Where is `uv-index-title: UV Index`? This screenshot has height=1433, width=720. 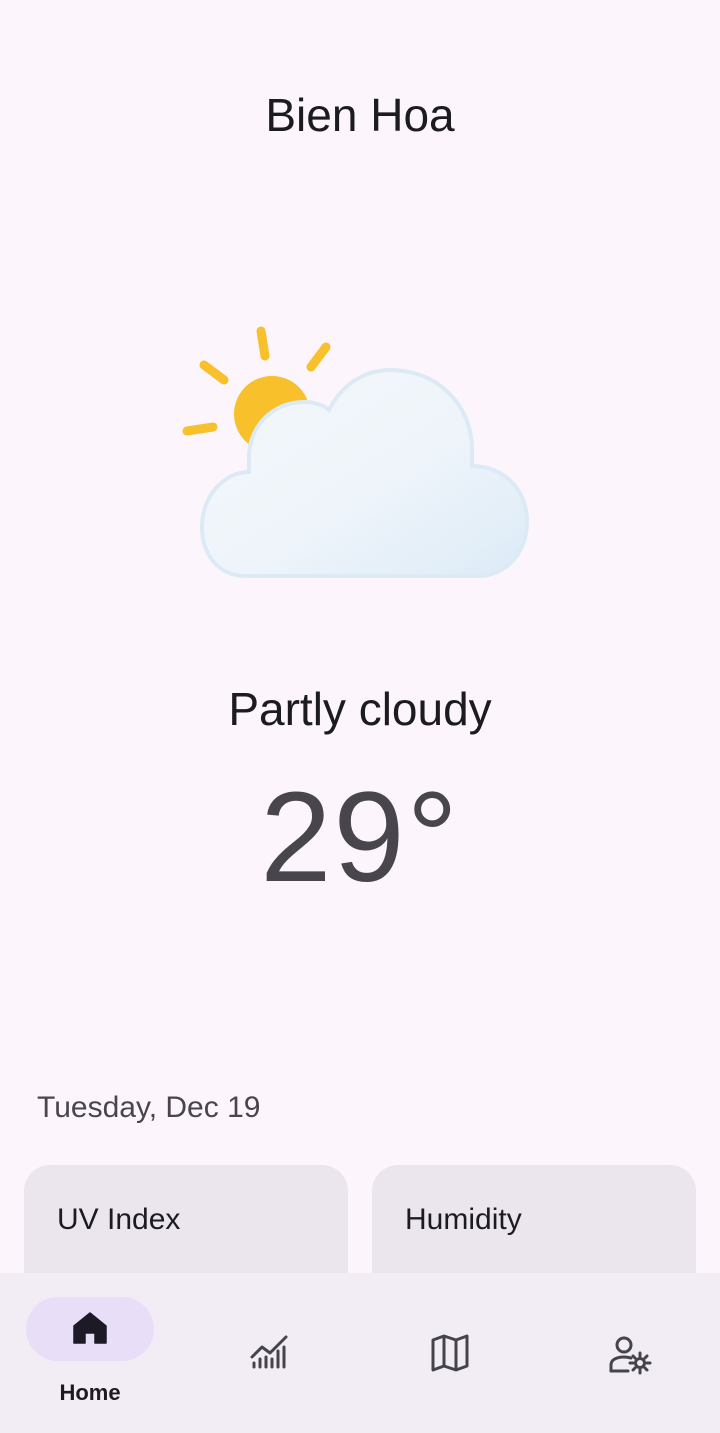
uv-index-title: UV Index is located at coordinates (119, 1219).